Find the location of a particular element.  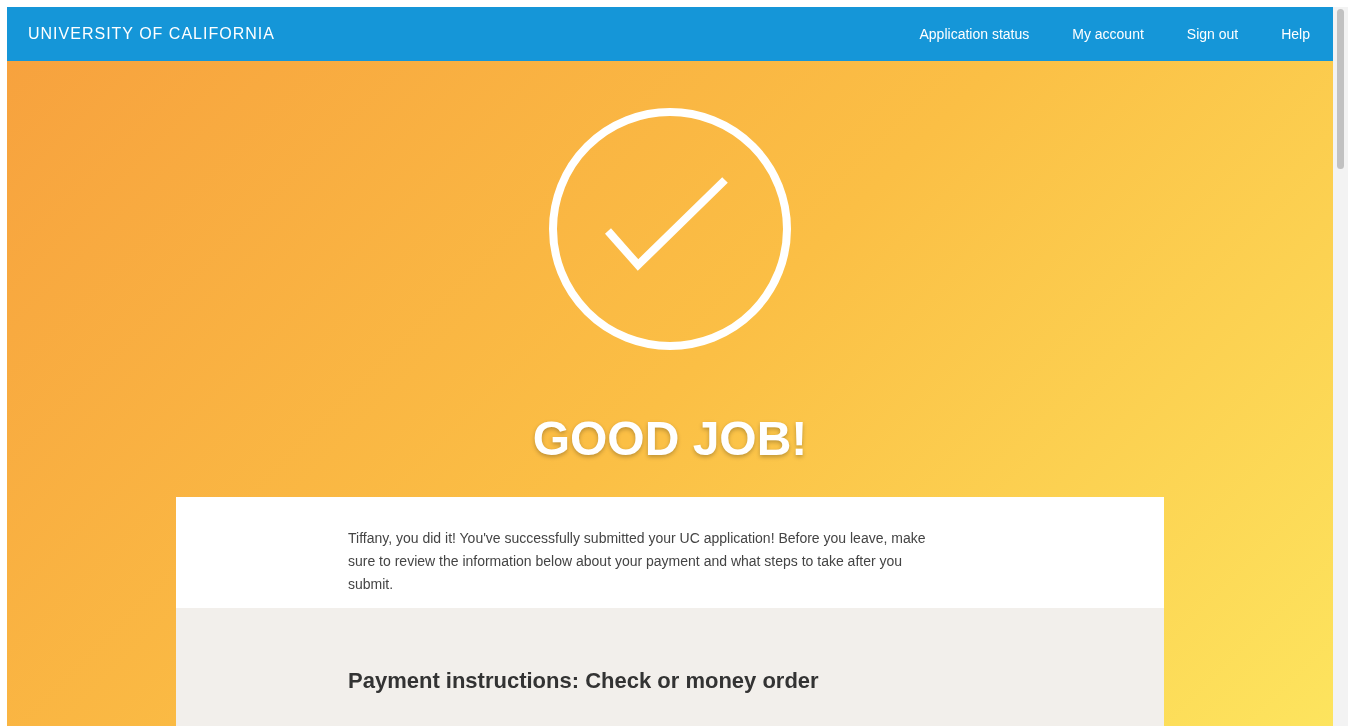

intro-text: Tiffany, you did it! You've successfully submitted your UC application! Before you leave, make sure to review the information below about your payment and what steps to take after you submit. is located at coordinates (637, 561).